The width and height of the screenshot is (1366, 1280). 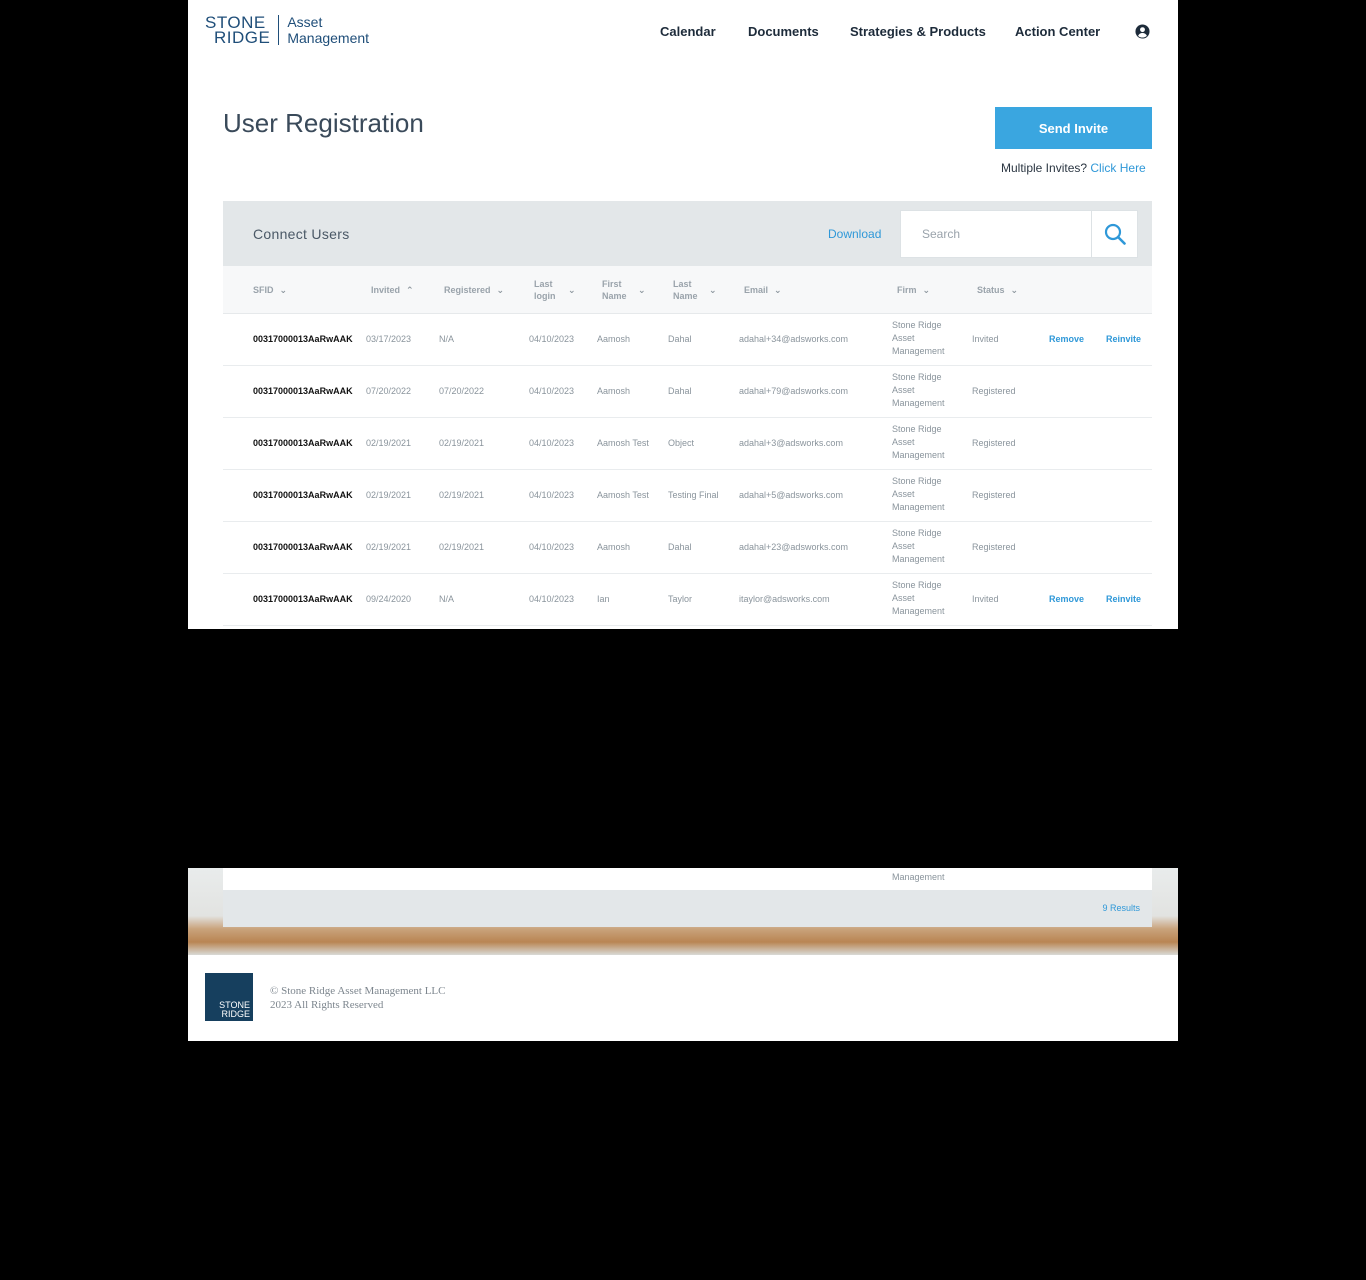 What do you see at coordinates (793, 391) in the screenshot?
I see `cell-email: adahal+79@adsworks.com` at bounding box center [793, 391].